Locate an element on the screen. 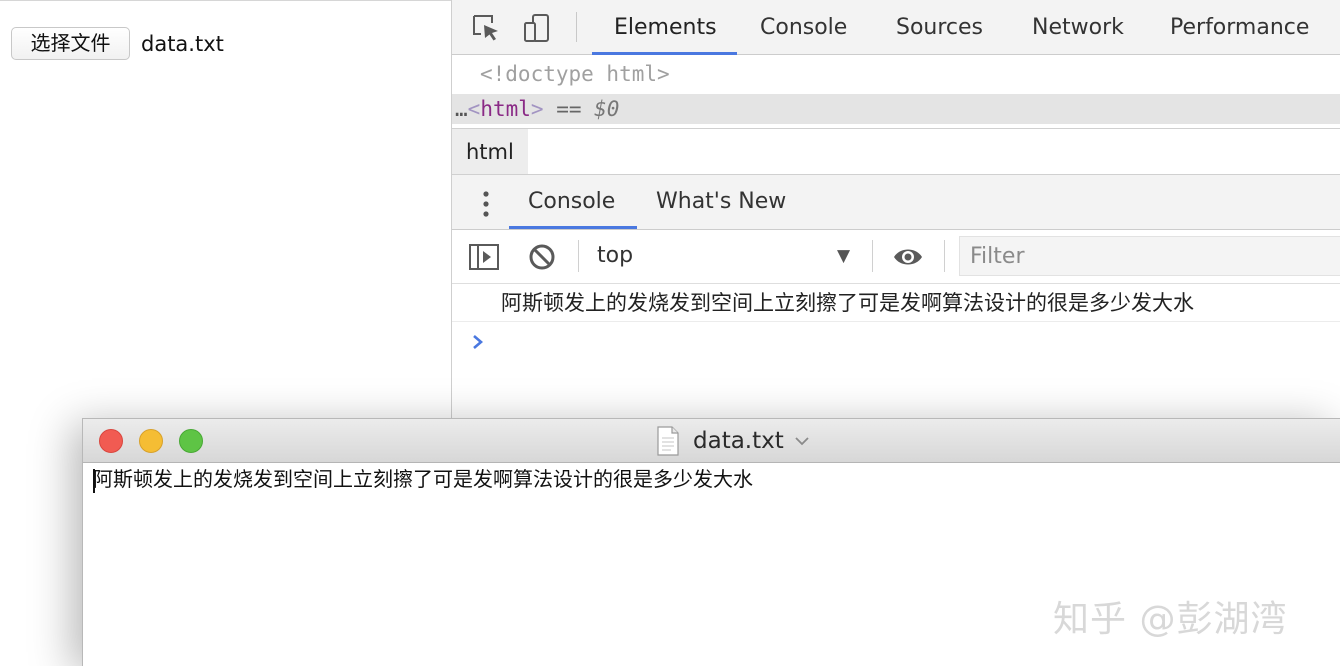 Image resolution: width=1340 pixels, height=666 pixels. window-titlebar: data.txt is located at coordinates (711, 441).